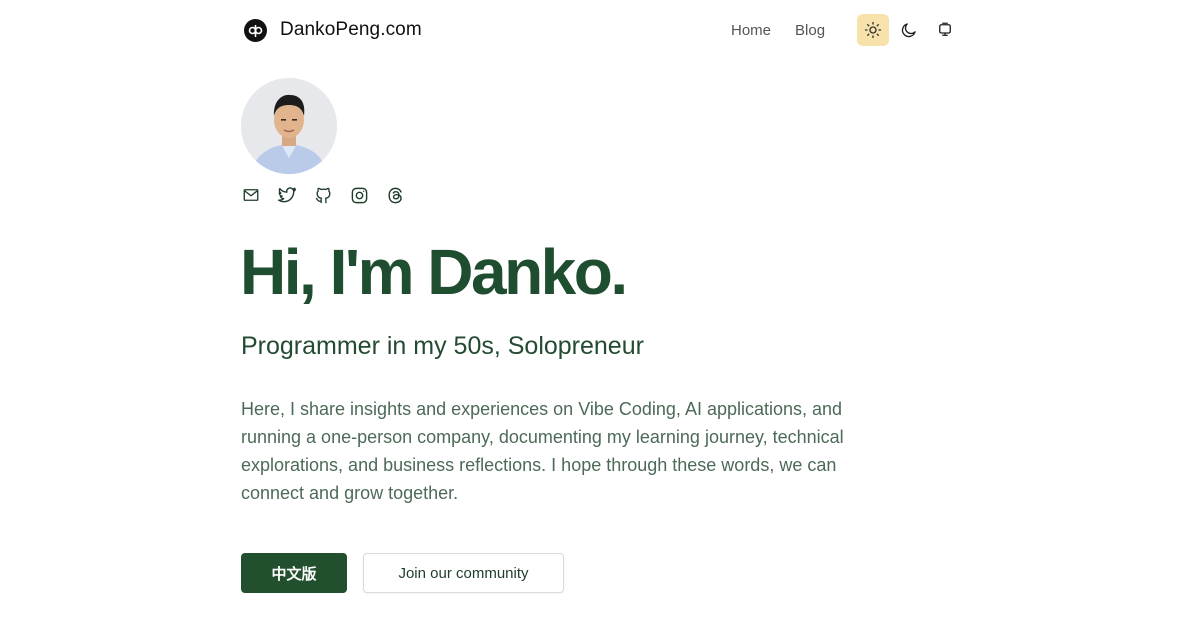 This screenshot has width=1200, height=630. I want to click on nav-home-link: Home, so click(751, 30).